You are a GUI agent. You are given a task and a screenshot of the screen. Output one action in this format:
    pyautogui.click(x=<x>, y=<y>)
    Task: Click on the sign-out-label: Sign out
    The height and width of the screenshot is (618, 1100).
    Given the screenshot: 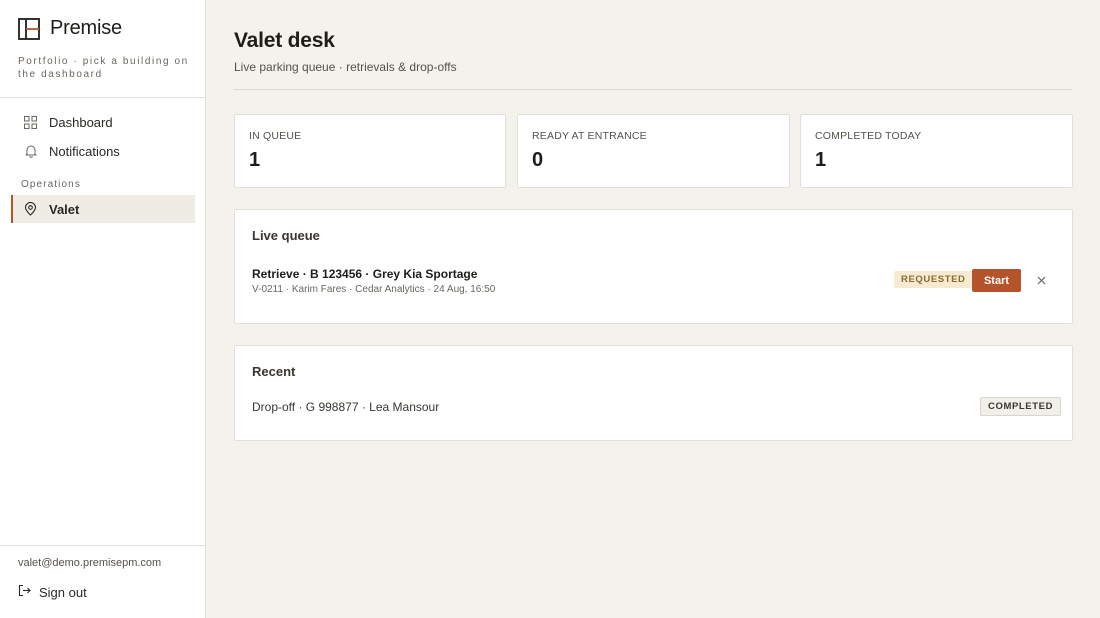 What is the action you would take?
    pyautogui.click(x=63, y=592)
    